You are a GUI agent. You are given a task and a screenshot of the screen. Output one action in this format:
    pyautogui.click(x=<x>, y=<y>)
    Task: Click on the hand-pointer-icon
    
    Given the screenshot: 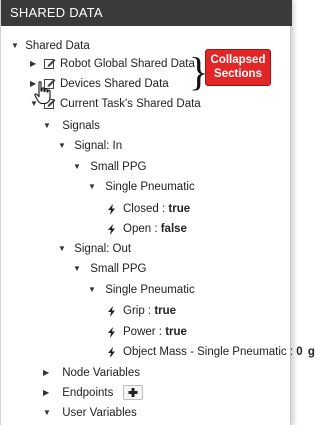 What is the action you would take?
    pyautogui.click(x=42, y=93)
    